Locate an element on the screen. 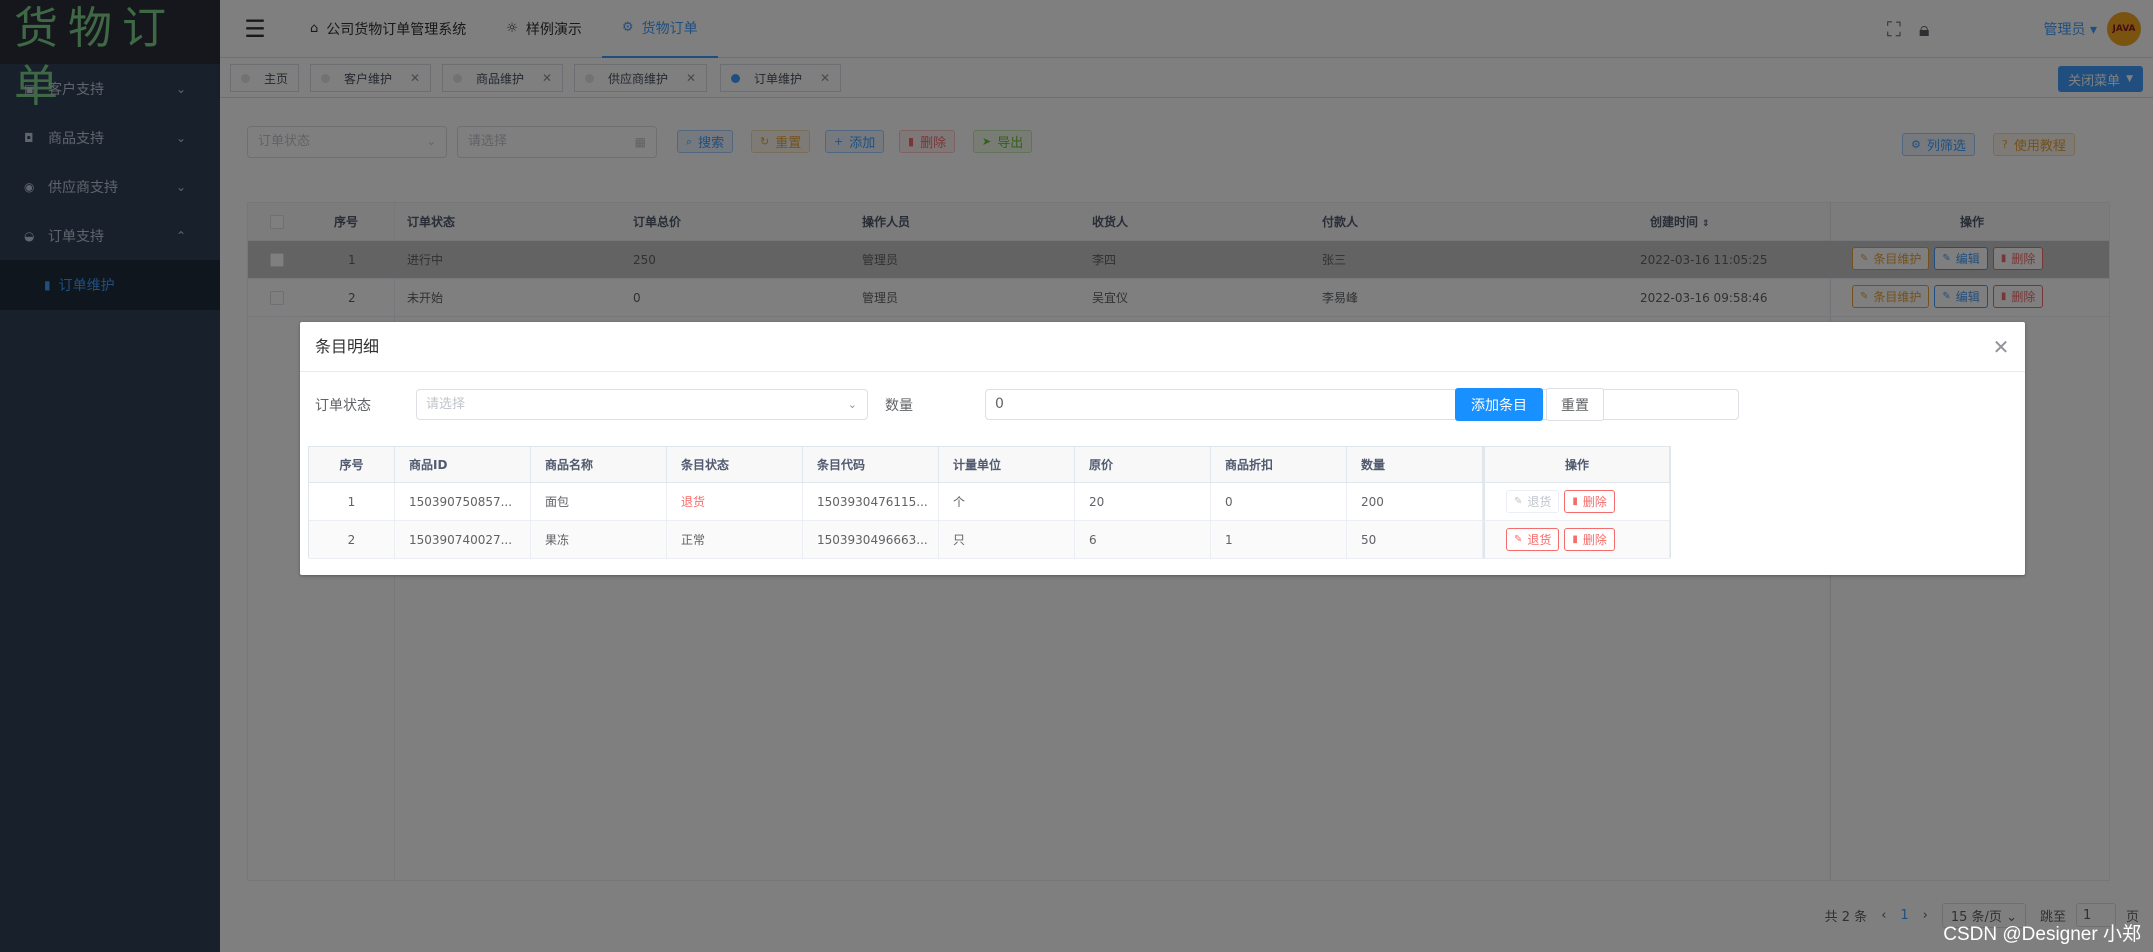 The width and height of the screenshot is (2153, 952). watermark: CSDN @Designer 小郑 is located at coordinates (2042, 934).